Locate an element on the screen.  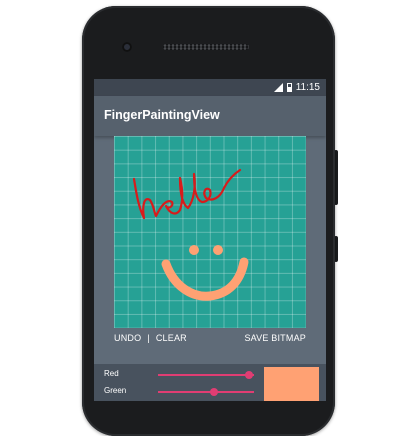
green-row: Green is located at coordinates (184, 393).